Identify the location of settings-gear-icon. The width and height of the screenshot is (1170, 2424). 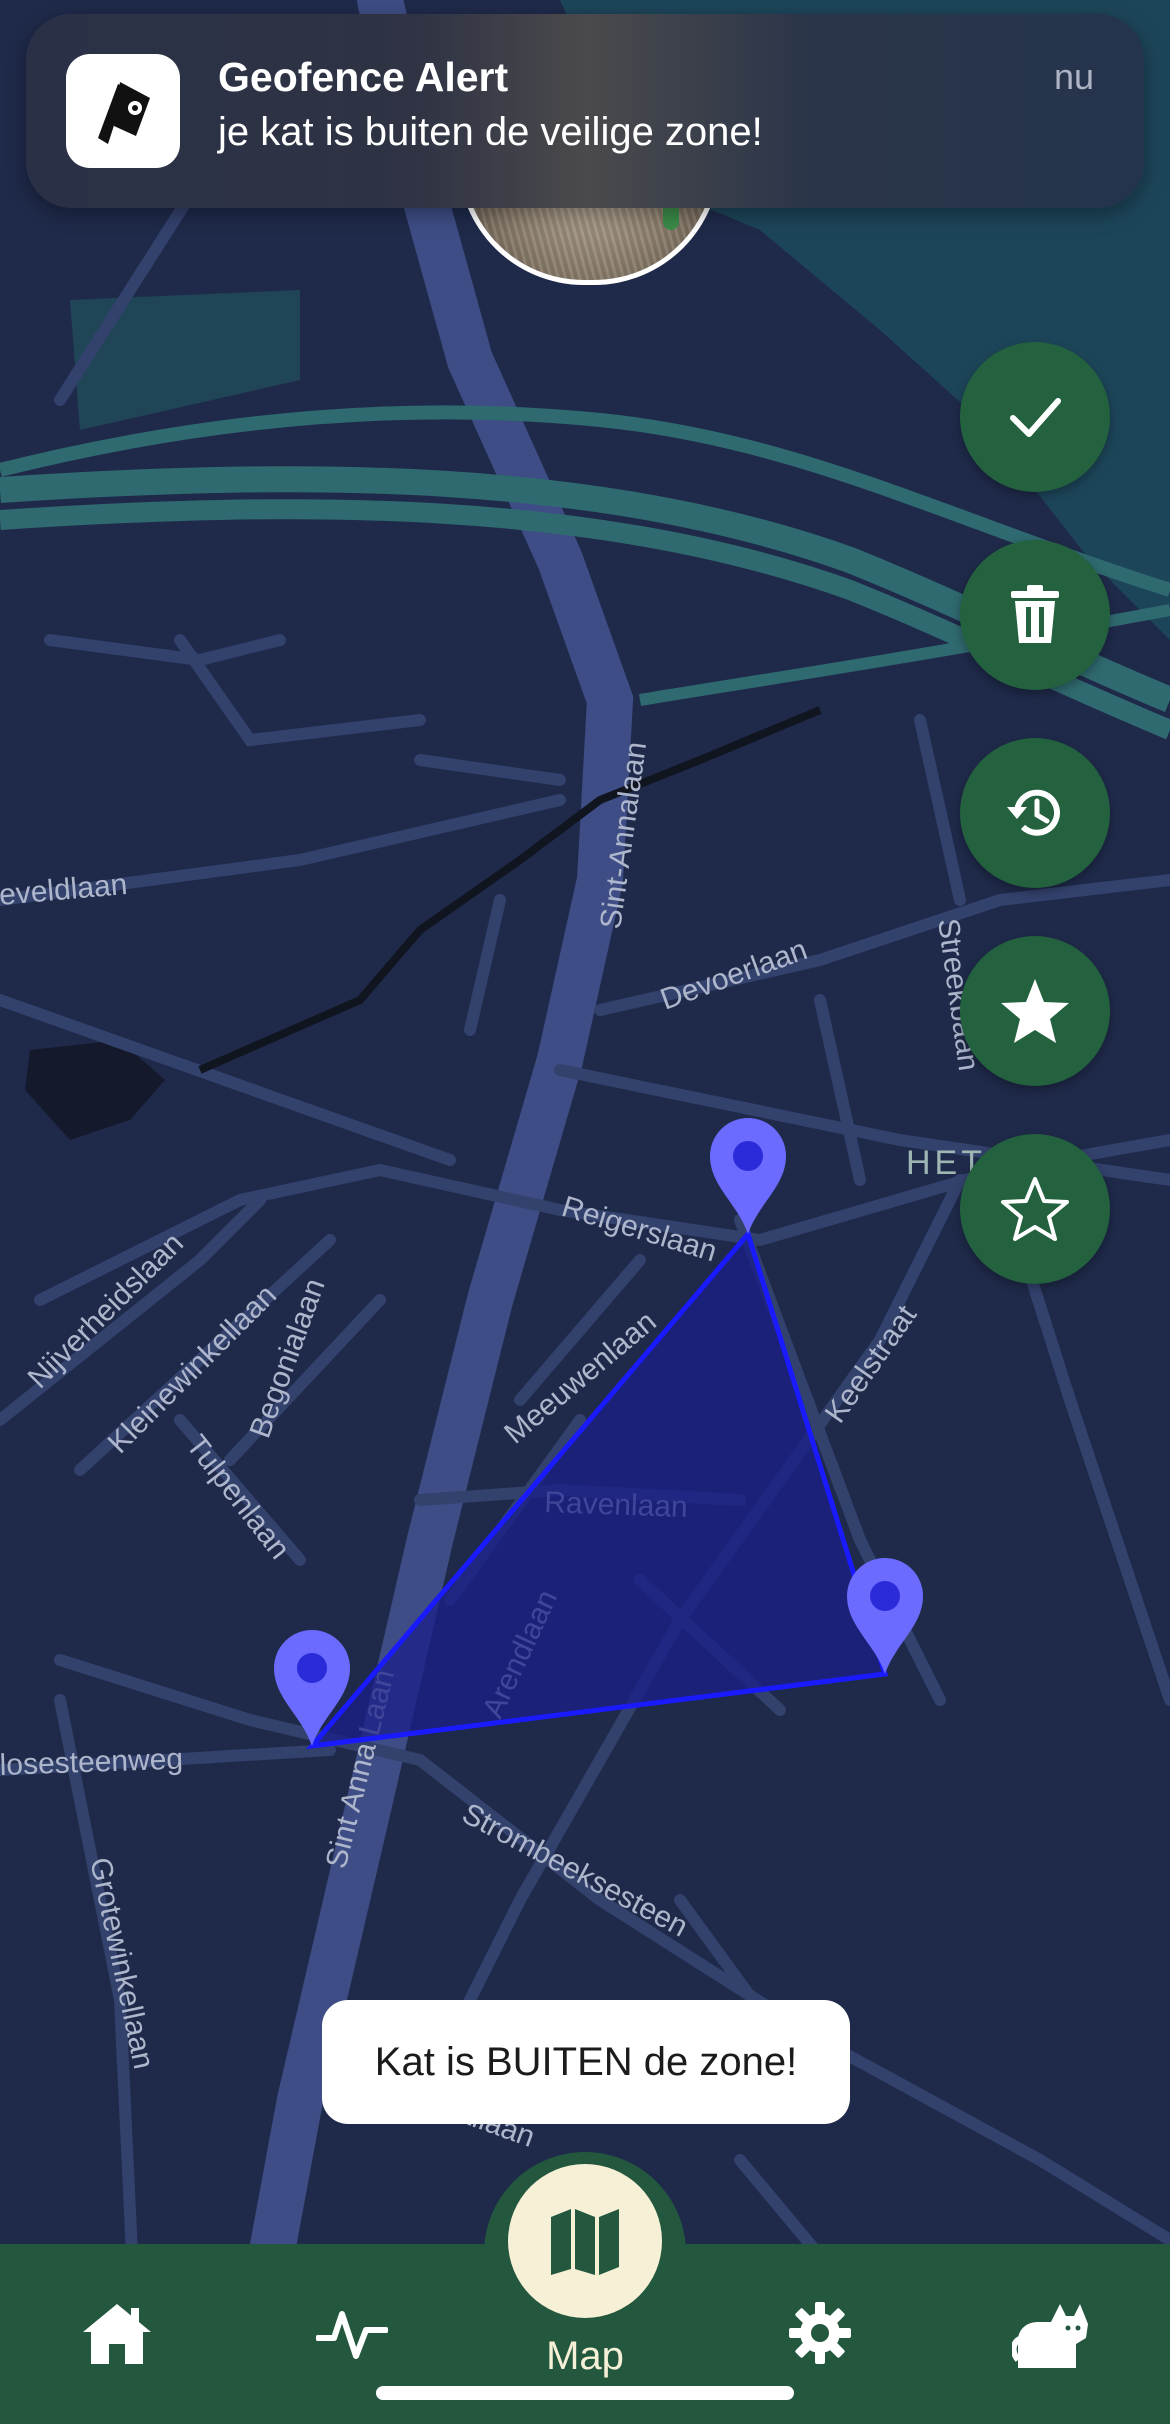
(820, 2333).